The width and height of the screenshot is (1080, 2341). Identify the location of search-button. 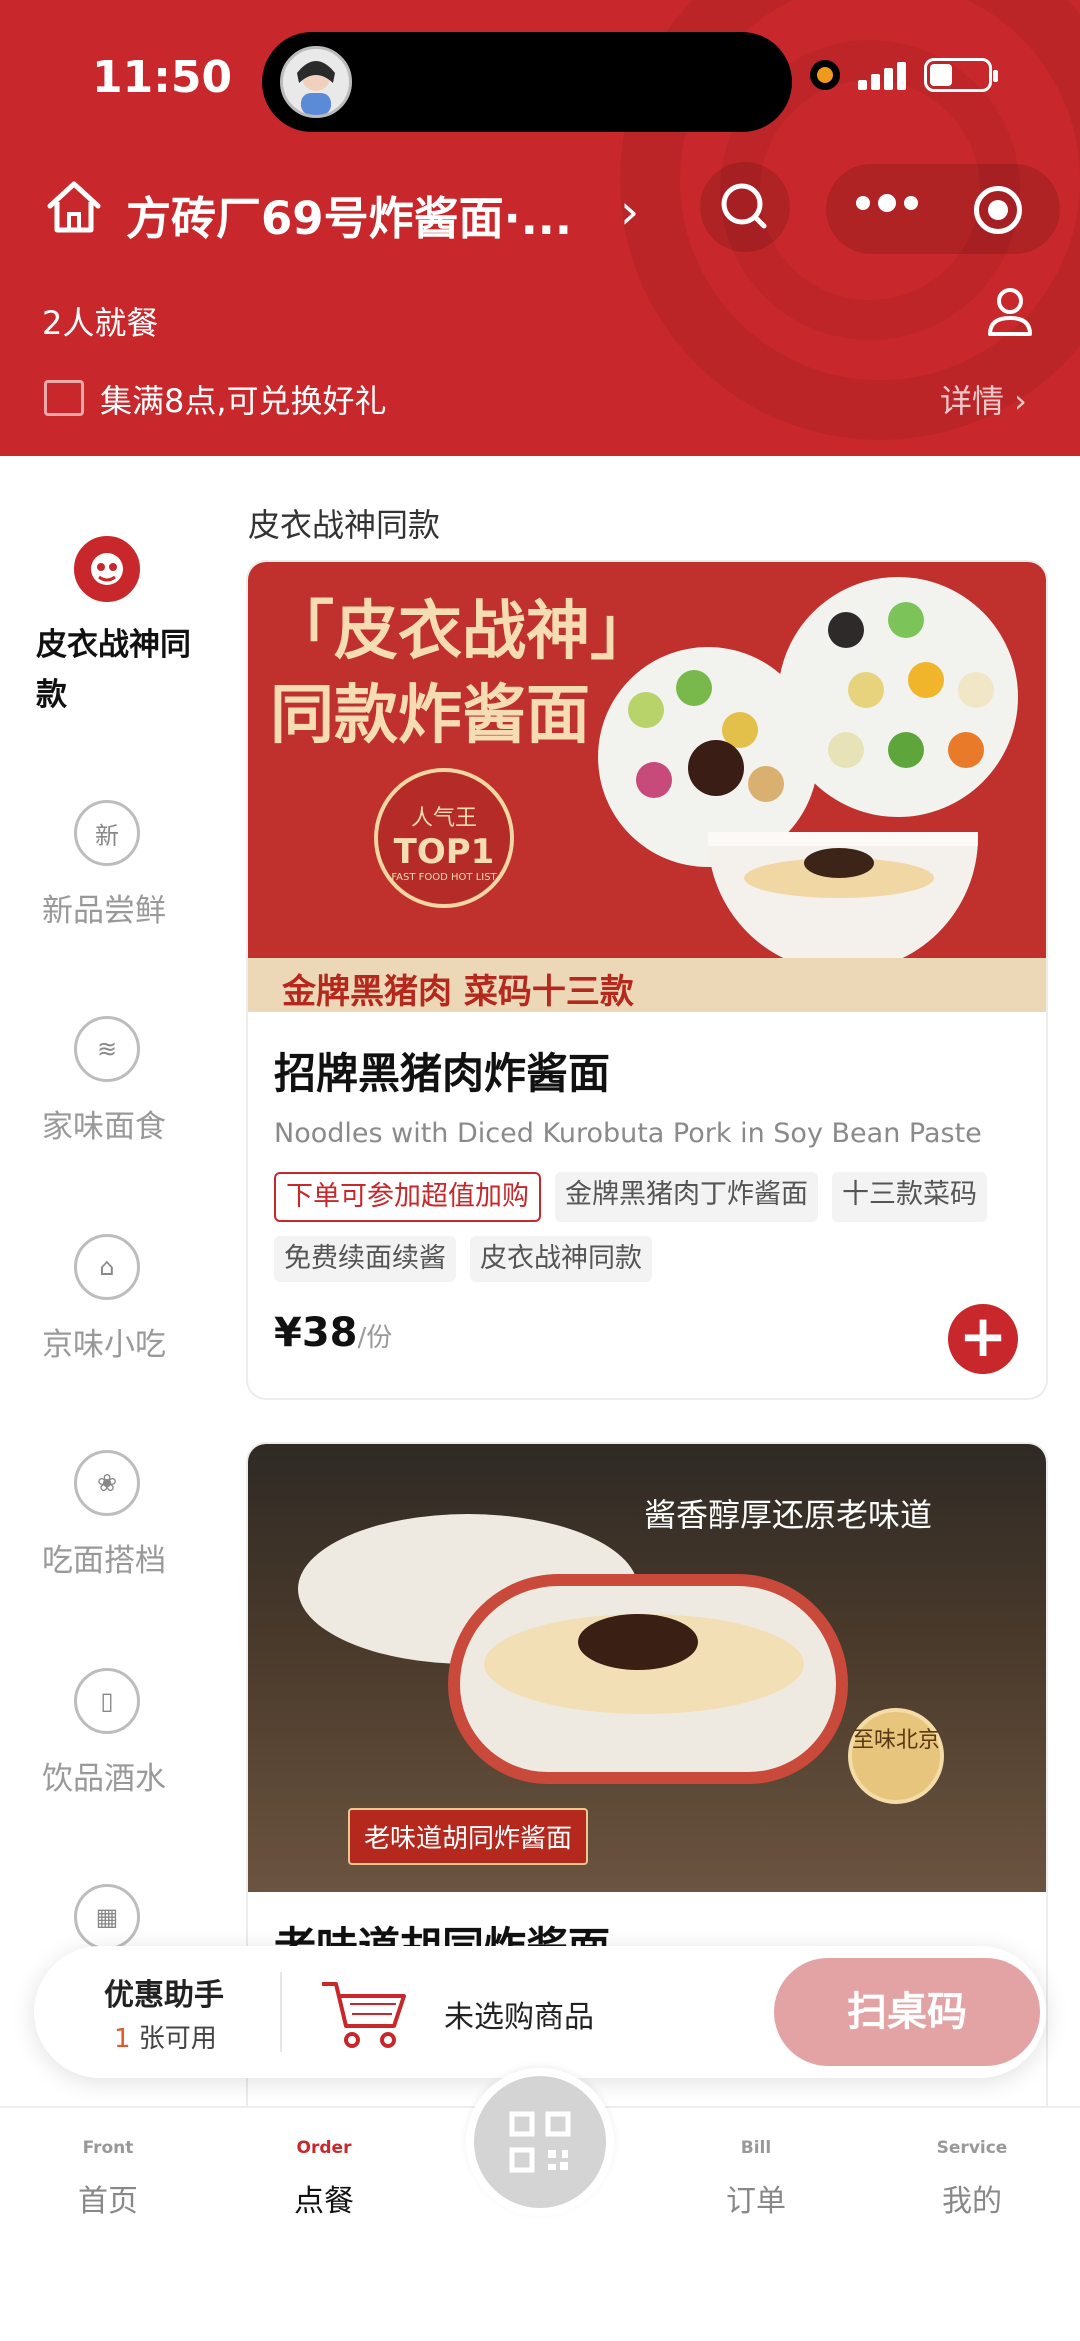
(745, 207).